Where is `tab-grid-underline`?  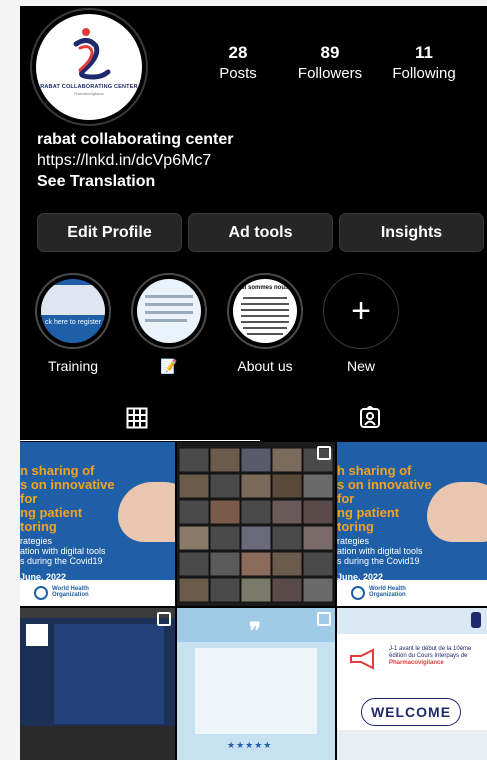
tab-grid-underline is located at coordinates (140, 440).